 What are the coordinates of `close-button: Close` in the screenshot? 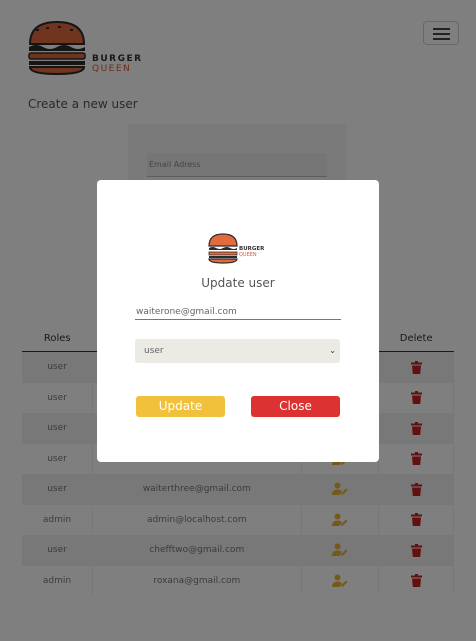 It's located at (295, 406).